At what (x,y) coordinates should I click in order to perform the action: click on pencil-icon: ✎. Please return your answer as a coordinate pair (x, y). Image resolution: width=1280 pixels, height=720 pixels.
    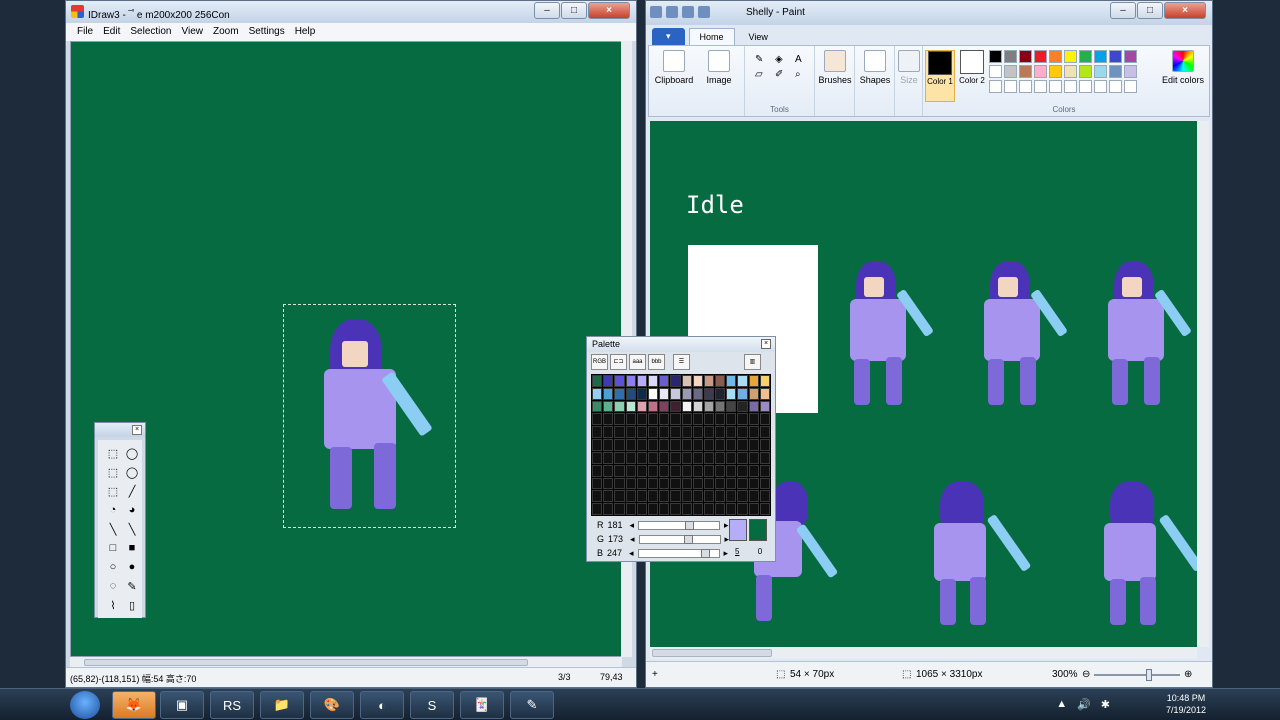
    Looking at the image, I should click on (763, 59).